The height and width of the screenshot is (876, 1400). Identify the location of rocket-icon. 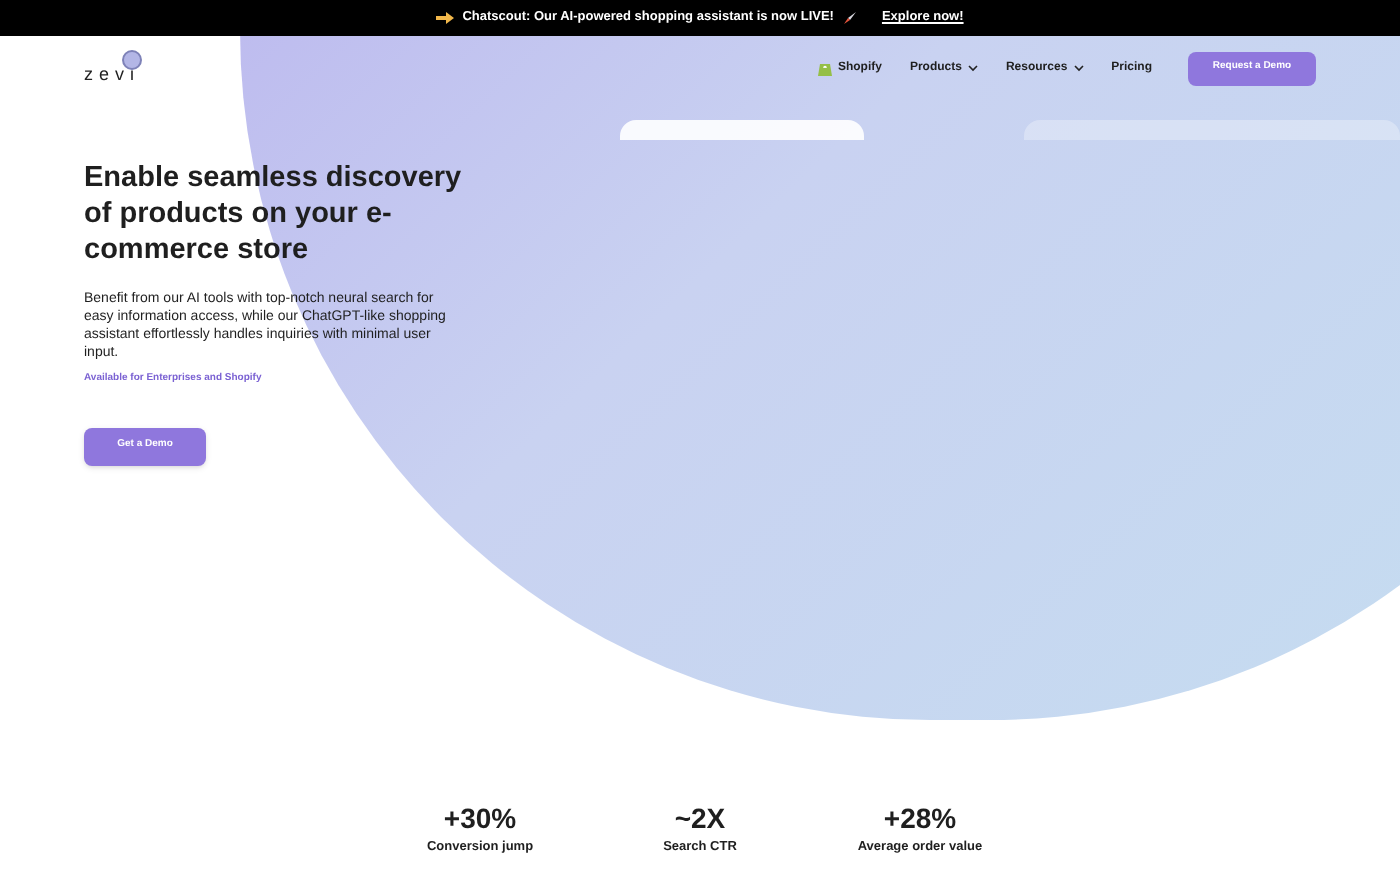
(849, 18).